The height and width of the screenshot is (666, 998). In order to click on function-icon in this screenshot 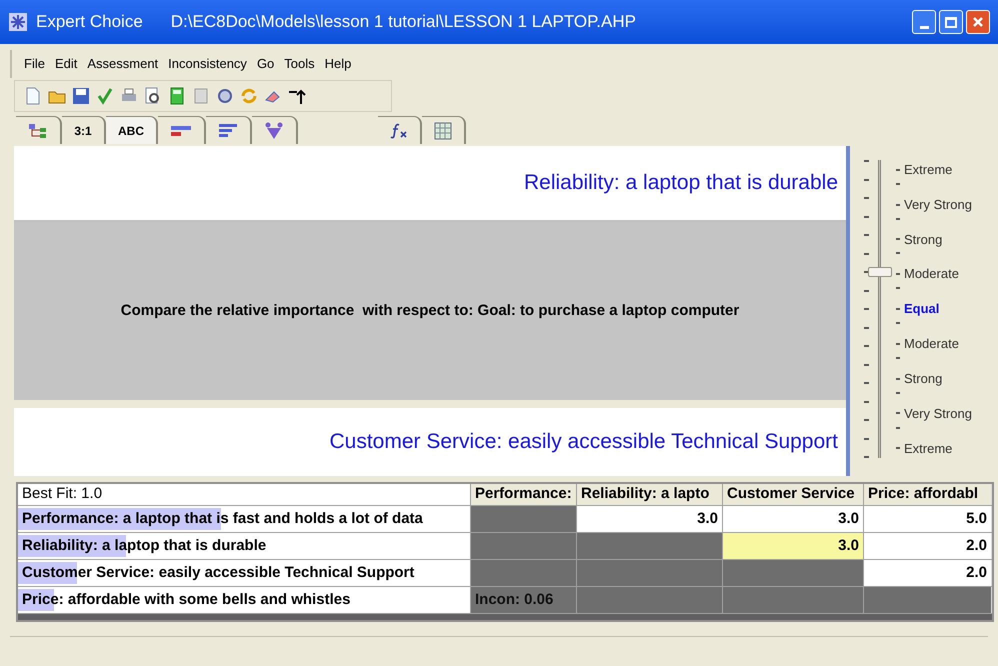, I will do `click(399, 130)`.